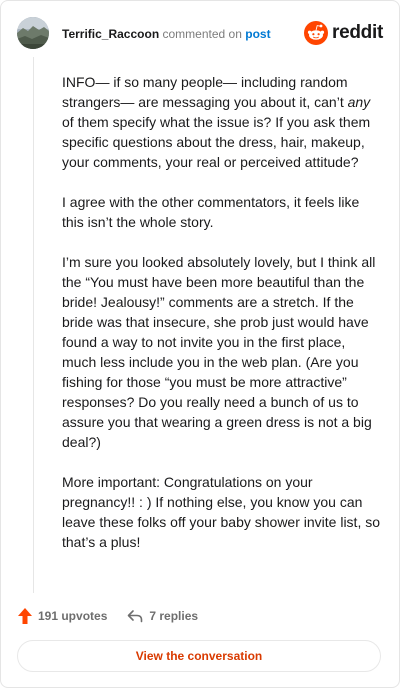  I want to click on comment-byline: Terrific_Raccoon commented on post, so click(166, 34).